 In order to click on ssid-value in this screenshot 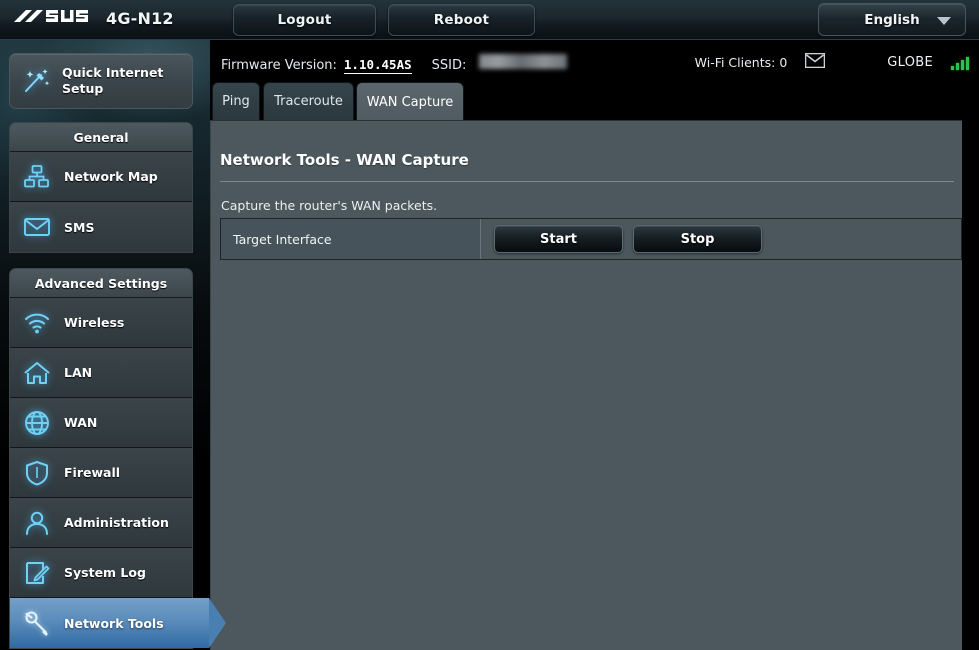, I will do `click(523, 61)`.